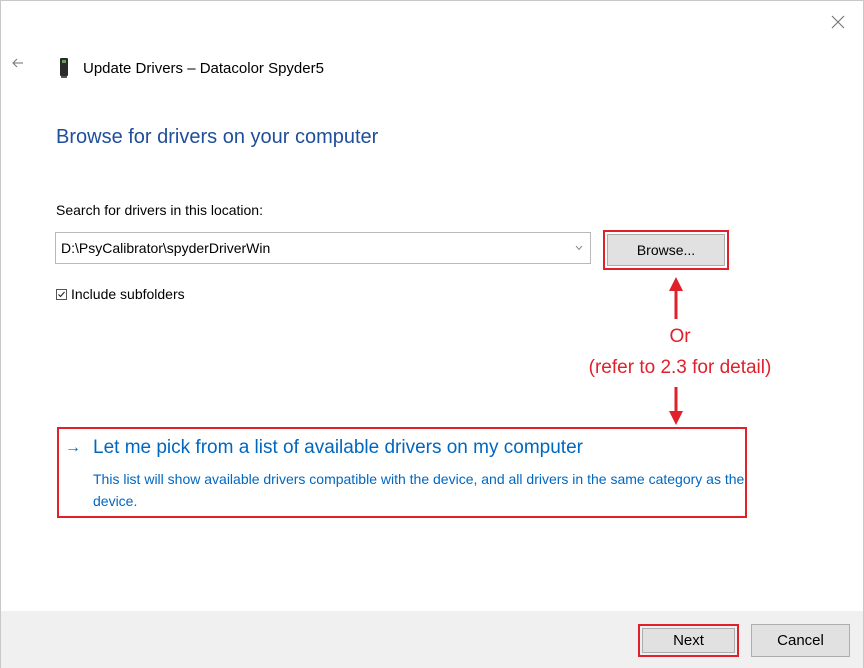  I want to click on annotation-or-text: Or, so click(680, 336).